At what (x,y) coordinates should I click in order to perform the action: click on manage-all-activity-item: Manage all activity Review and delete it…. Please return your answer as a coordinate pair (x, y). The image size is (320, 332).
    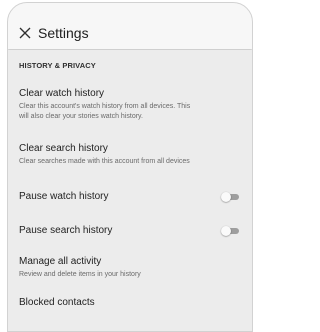
    Looking at the image, I should click on (130, 267).